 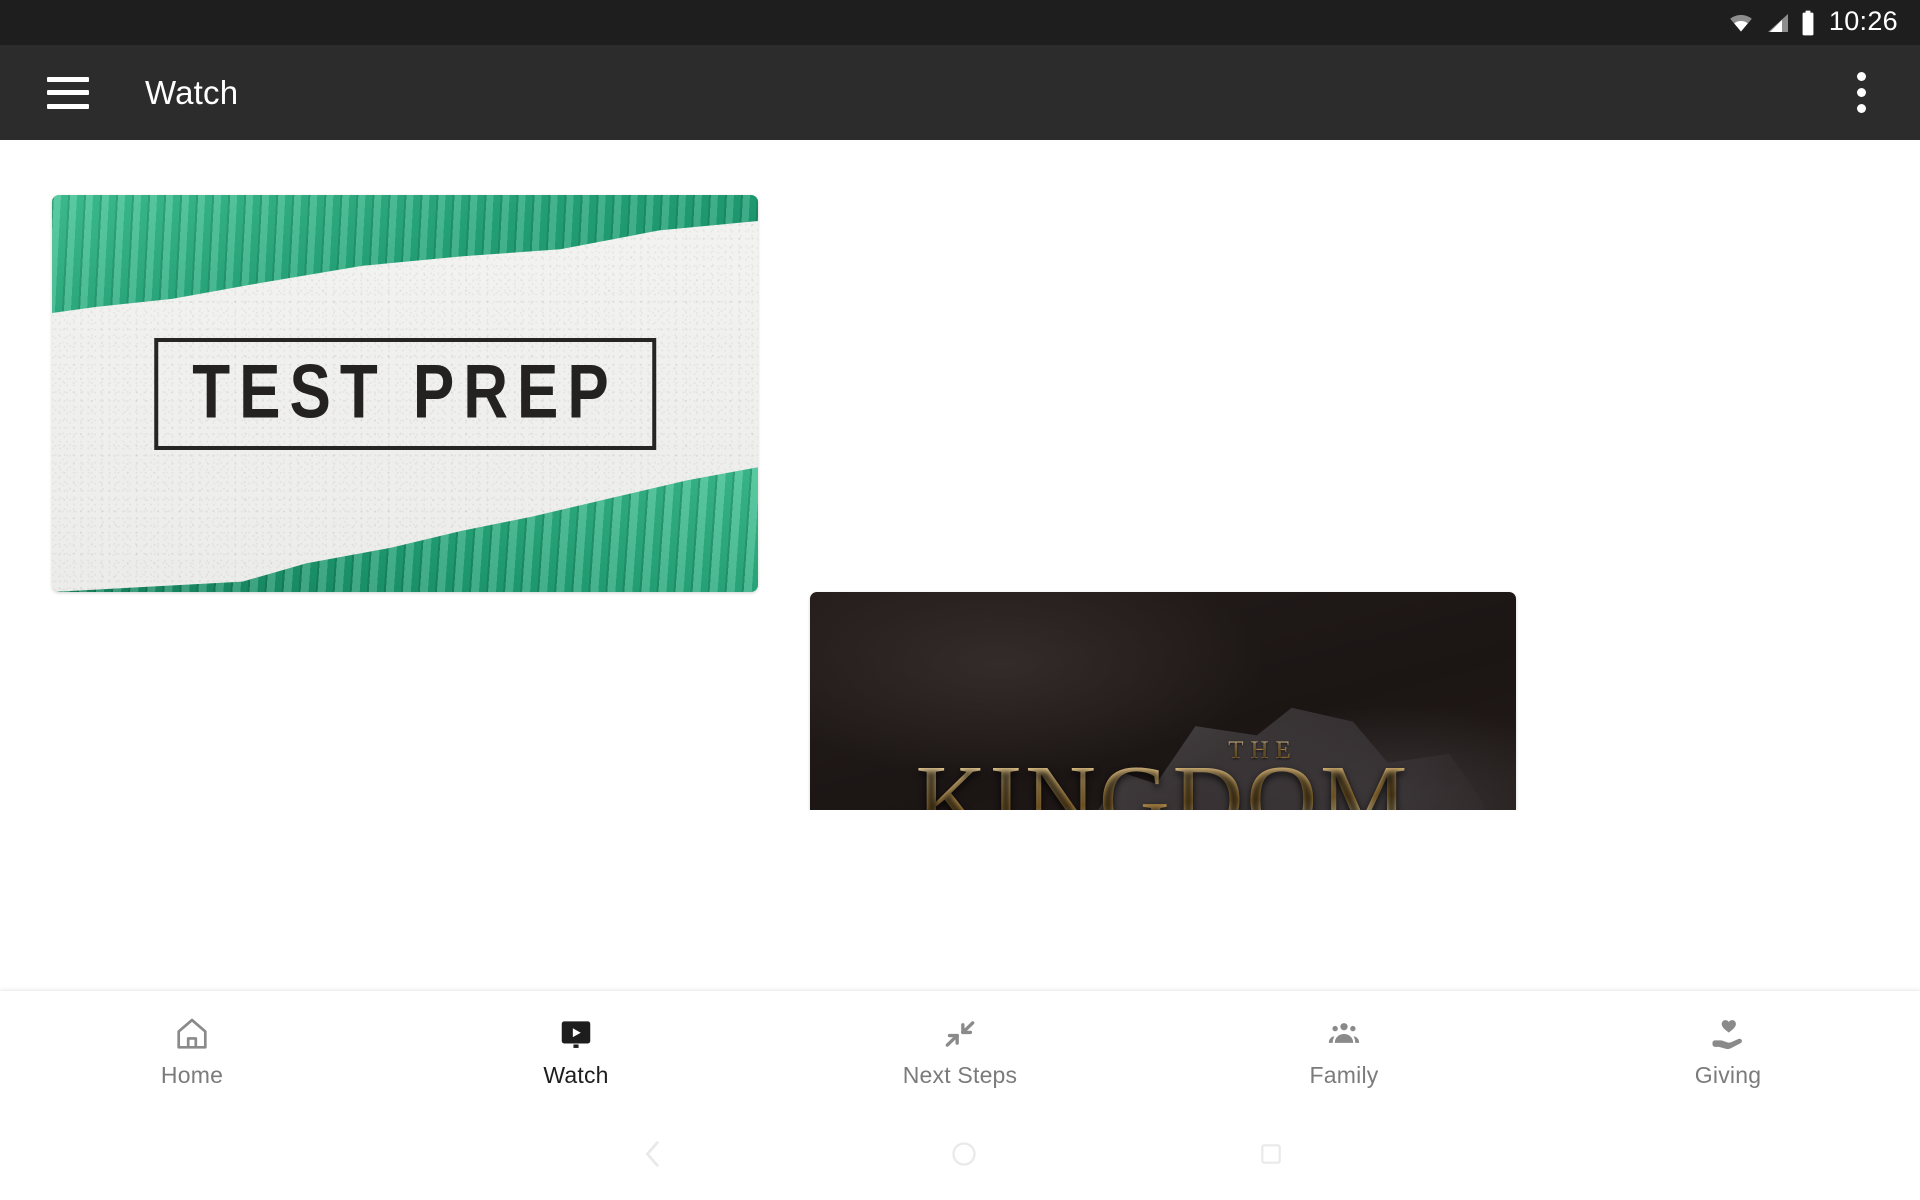 I want to click on cellular-signal-icon, so click(x=1778, y=23).